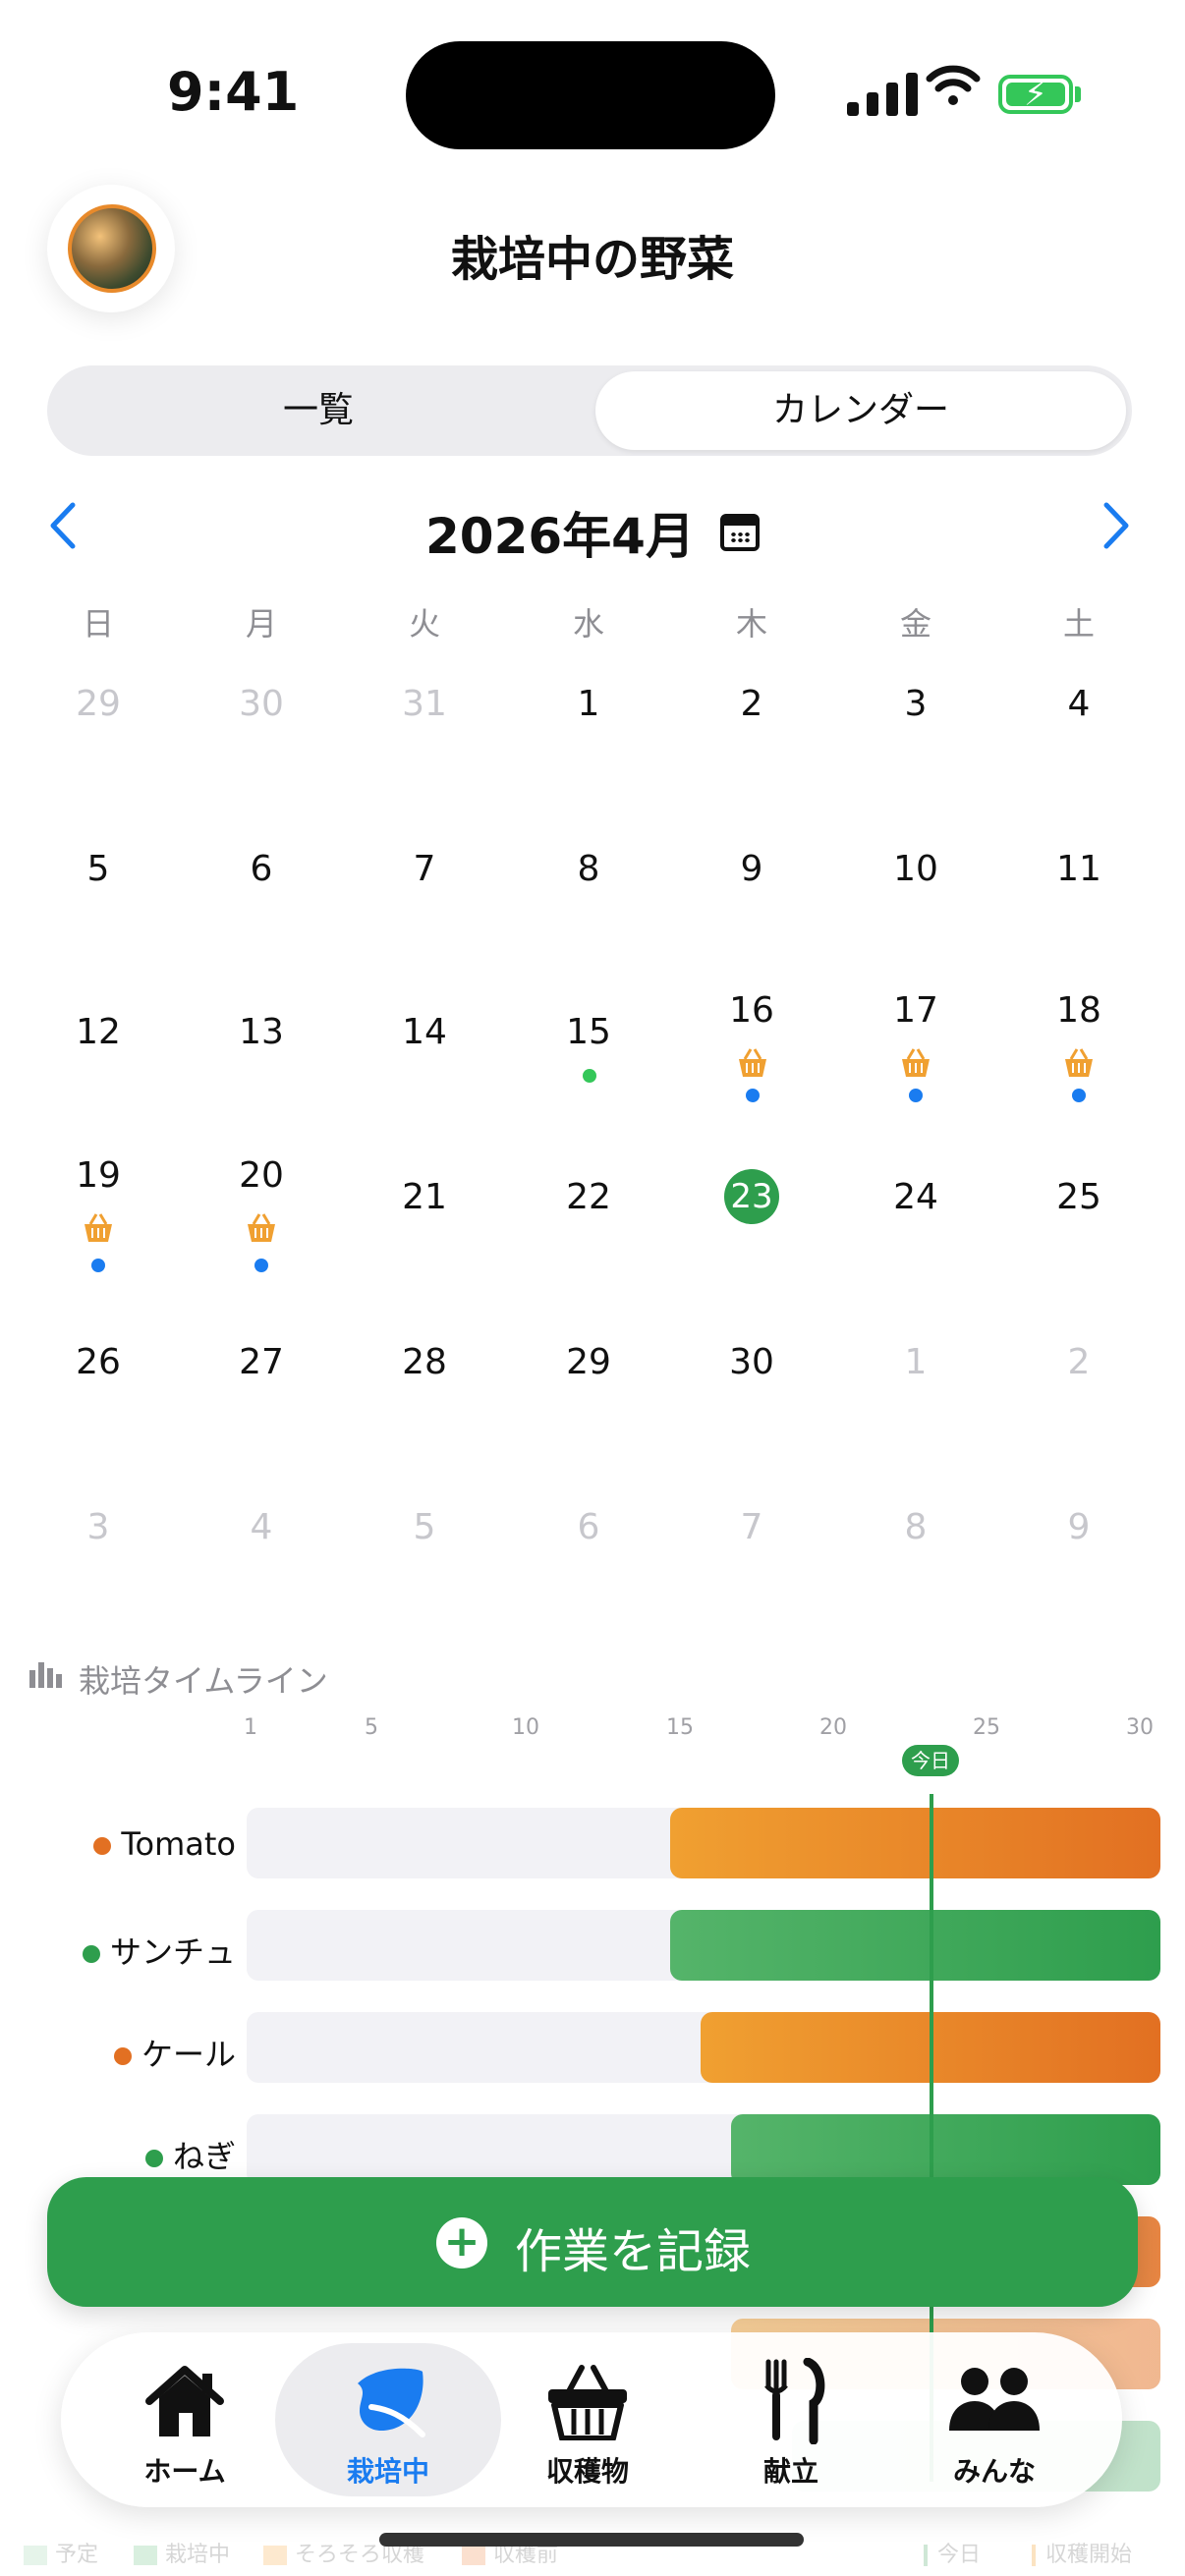 The height and width of the screenshot is (2576, 1185). Describe the element at coordinates (77, 2555) in the screenshot. I see `legend-label: 予定` at that location.